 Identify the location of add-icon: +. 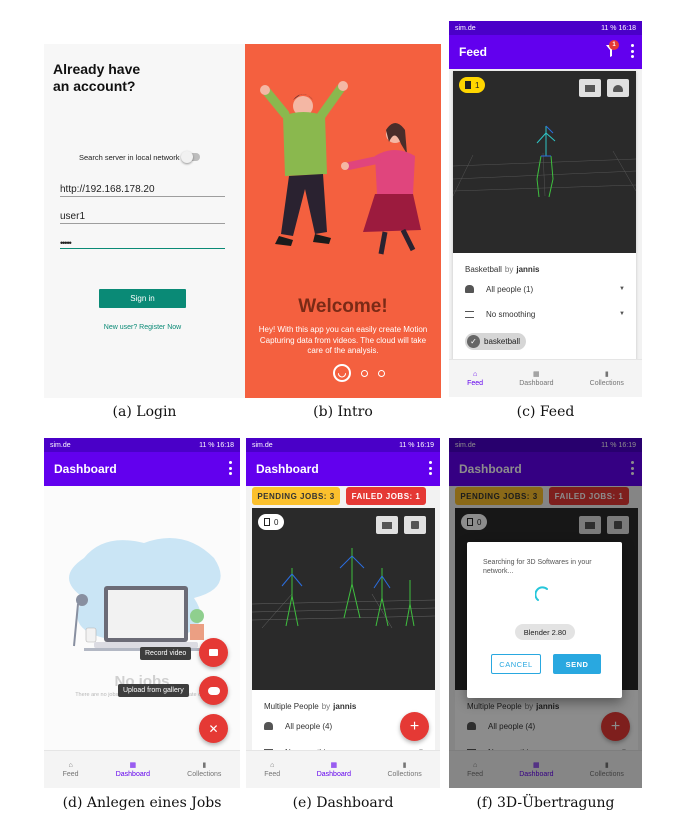
(414, 726).